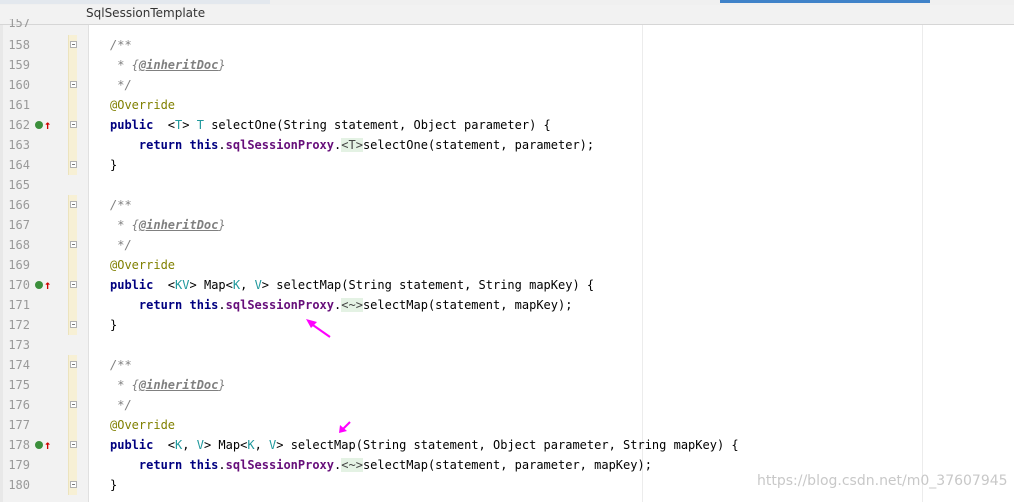 The image size is (1014, 502). What do you see at coordinates (164, 445) in the screenshot?
I see `code-token: <` at bounding box center [164, 445].